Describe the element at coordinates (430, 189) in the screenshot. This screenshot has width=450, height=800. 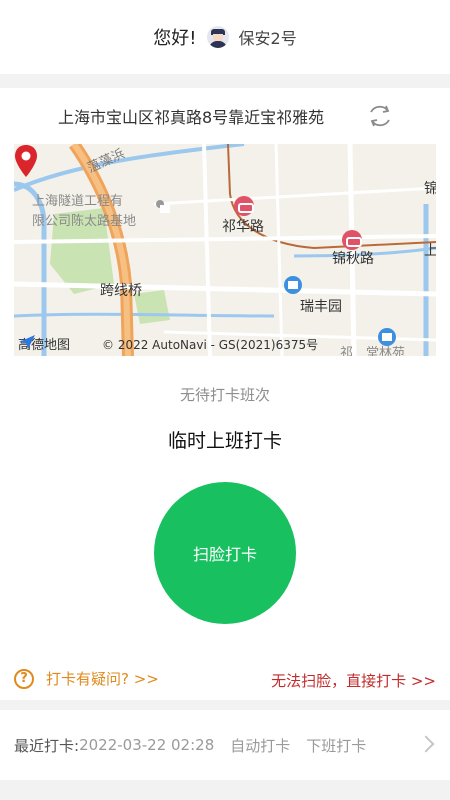
I see `map-label-right-top: 锦` at that location.